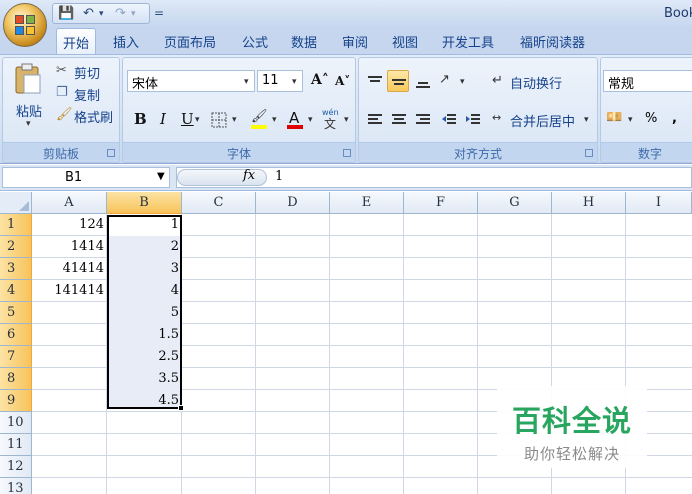 The image size is (692, 494). Describe the element at coordinates (293, 203) in the screenshot. I see `column-header-d: D` at that location.